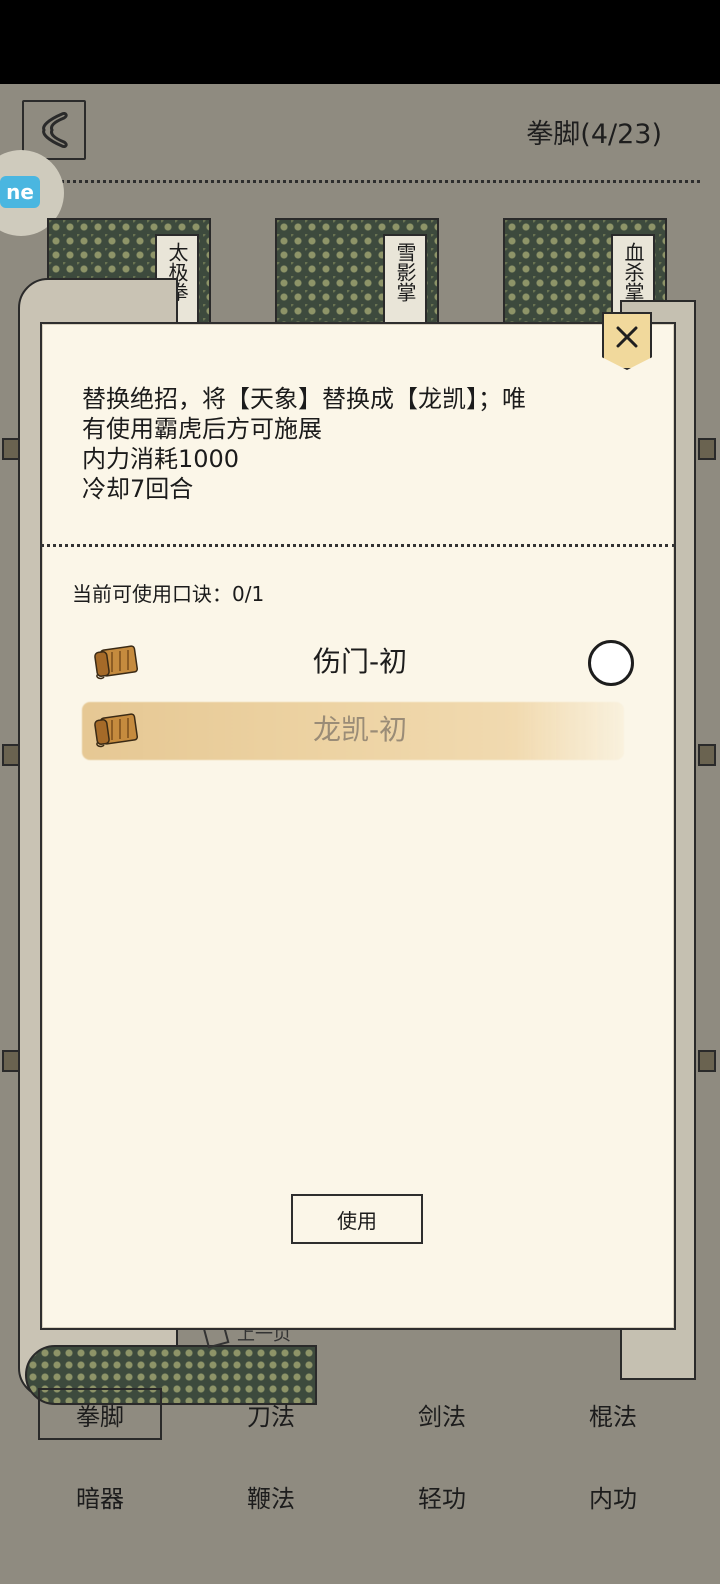 The width and height of the screenshot is (720, 1584). I want to click on select-radio, so click(611, 663).